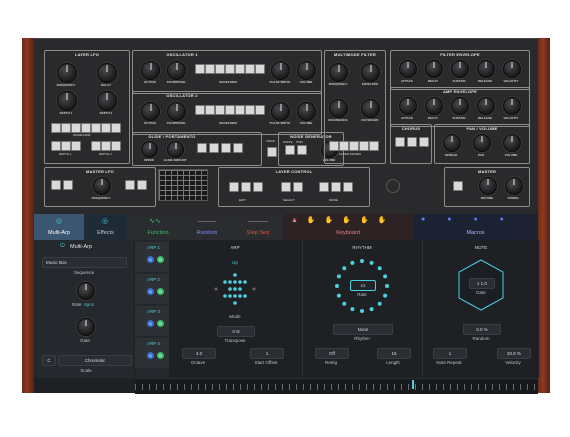 The width and height of the screenshot is (570, 437). I want to click on filter-resonance-knob, so click(338, 108).